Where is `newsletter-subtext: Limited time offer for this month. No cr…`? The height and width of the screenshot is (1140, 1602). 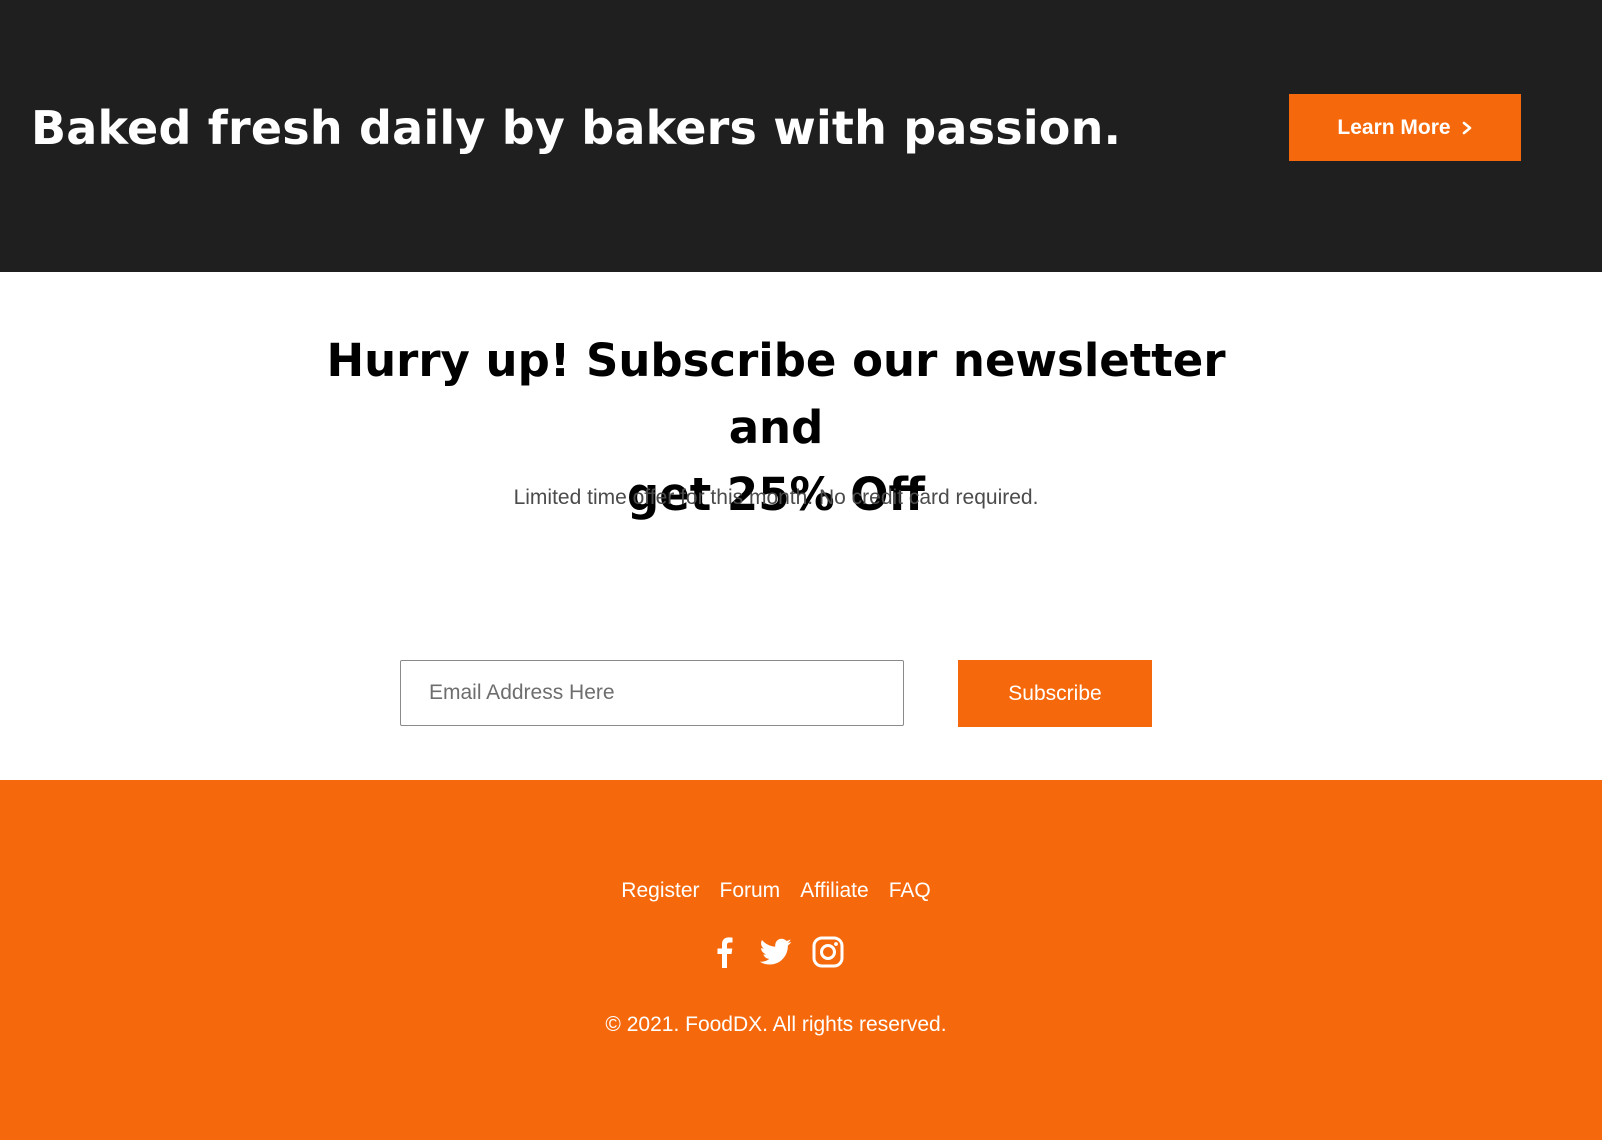
newsletter-subtext: Limited time offer for this month. No cr… is located at coordinates (776, 497).